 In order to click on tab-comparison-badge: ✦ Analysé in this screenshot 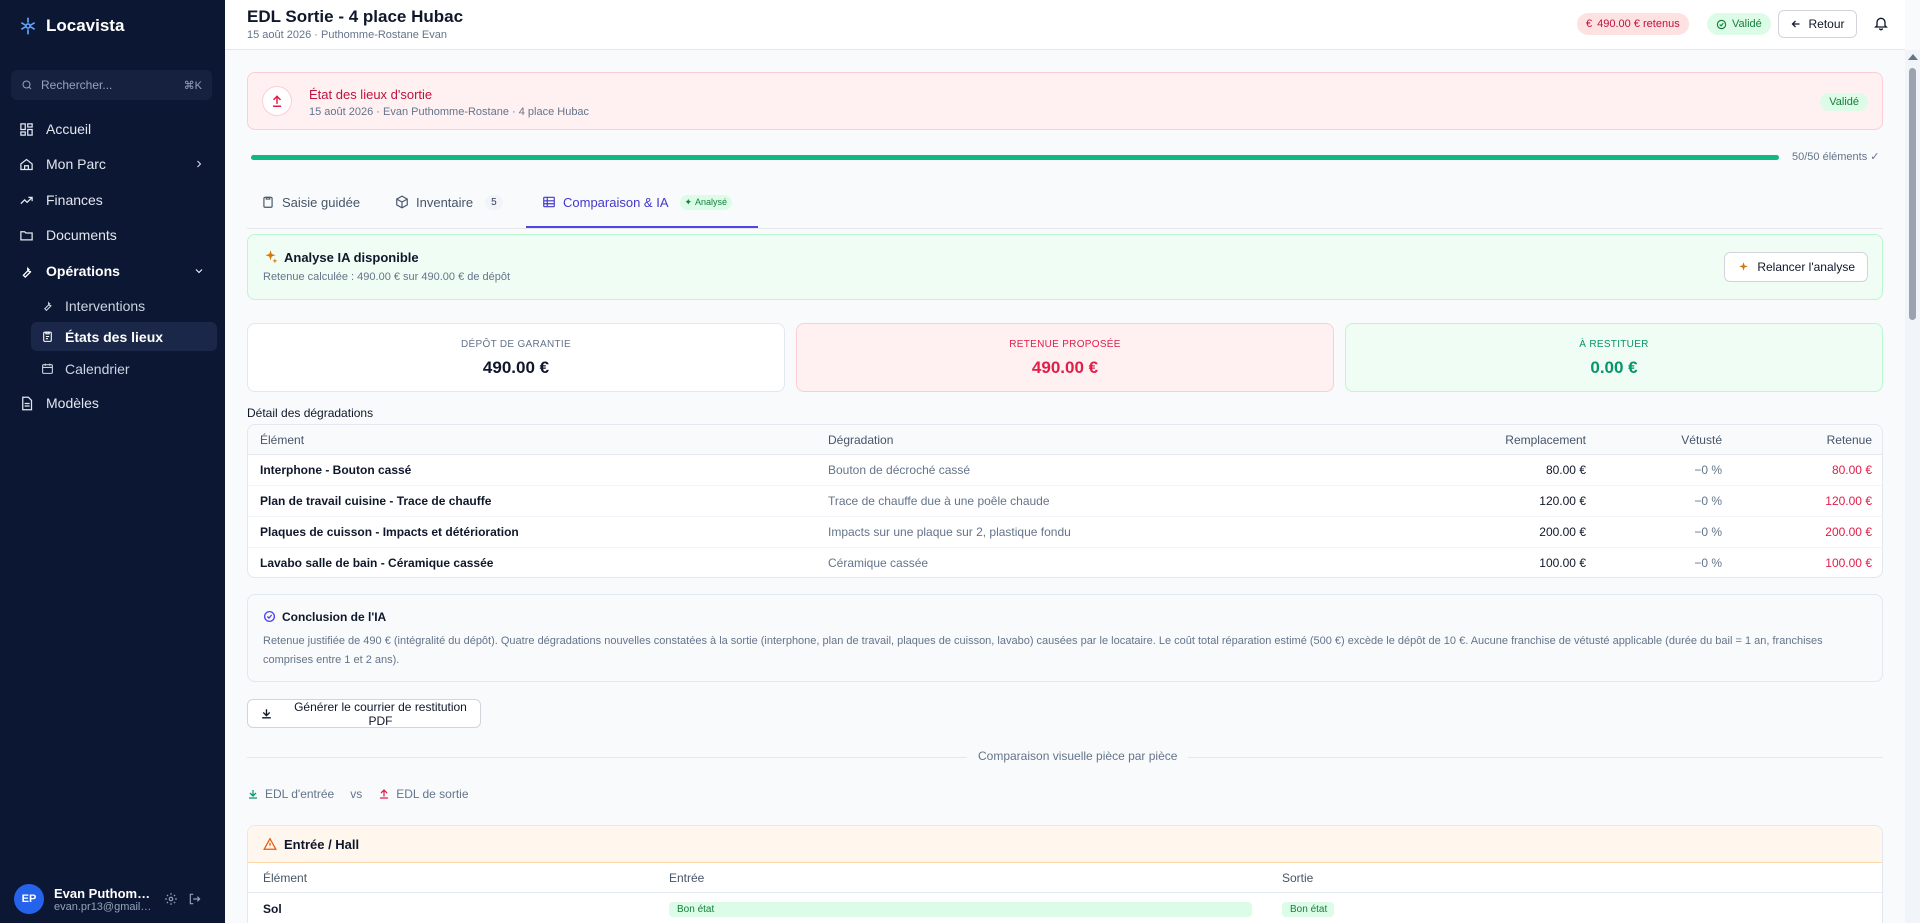, I will do `click(706, 202)`.